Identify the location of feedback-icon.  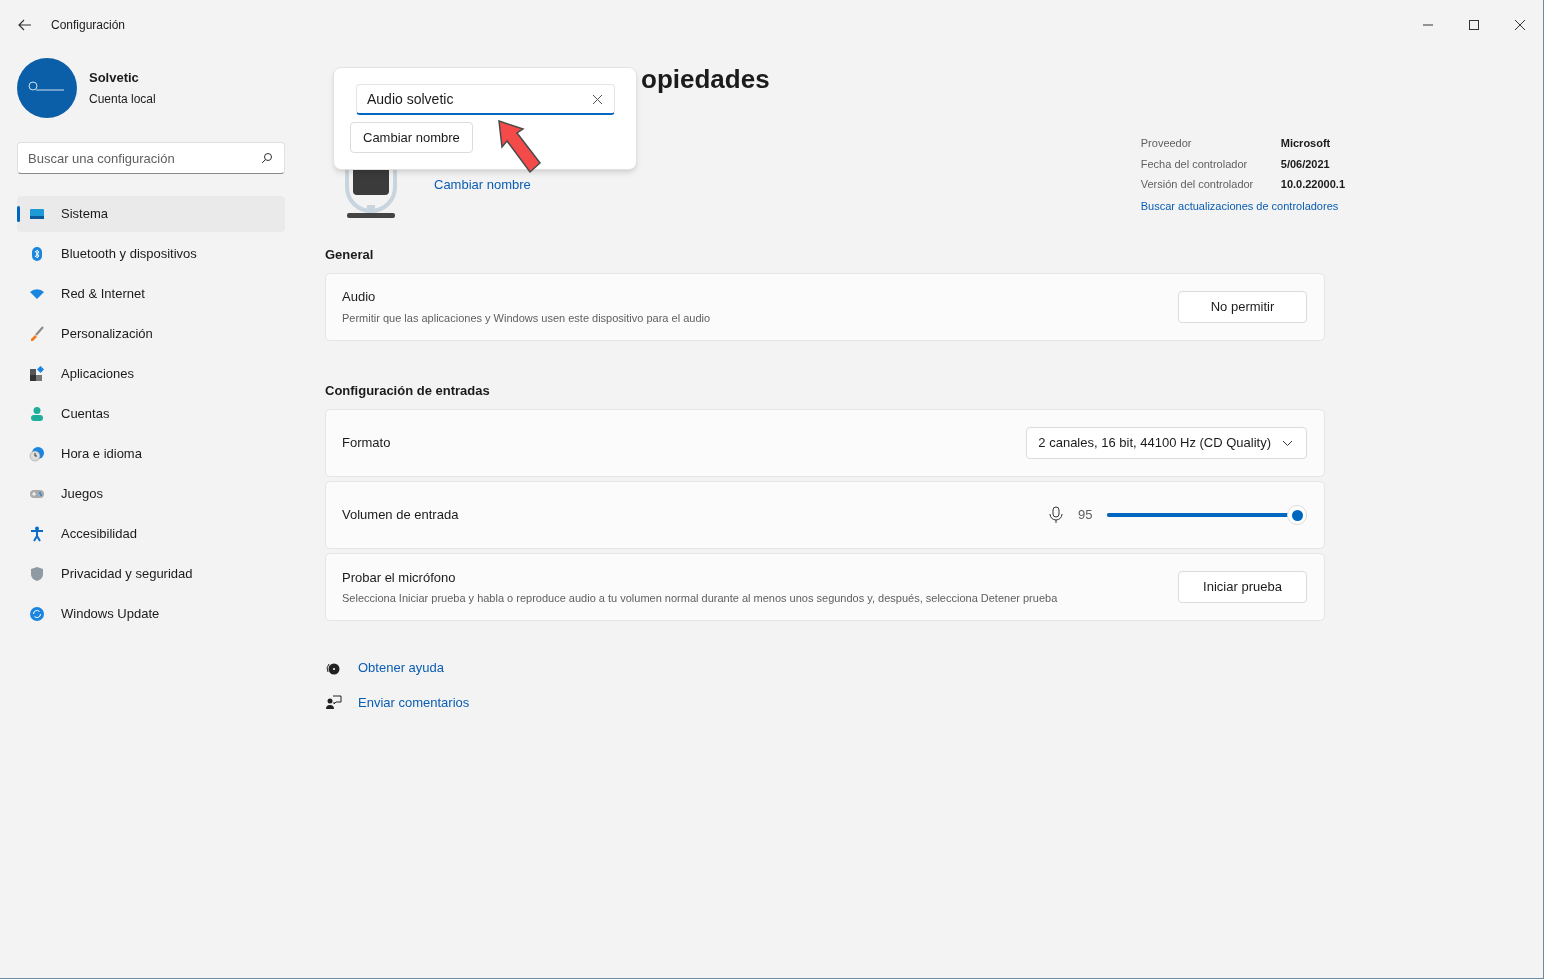
(333, 702).